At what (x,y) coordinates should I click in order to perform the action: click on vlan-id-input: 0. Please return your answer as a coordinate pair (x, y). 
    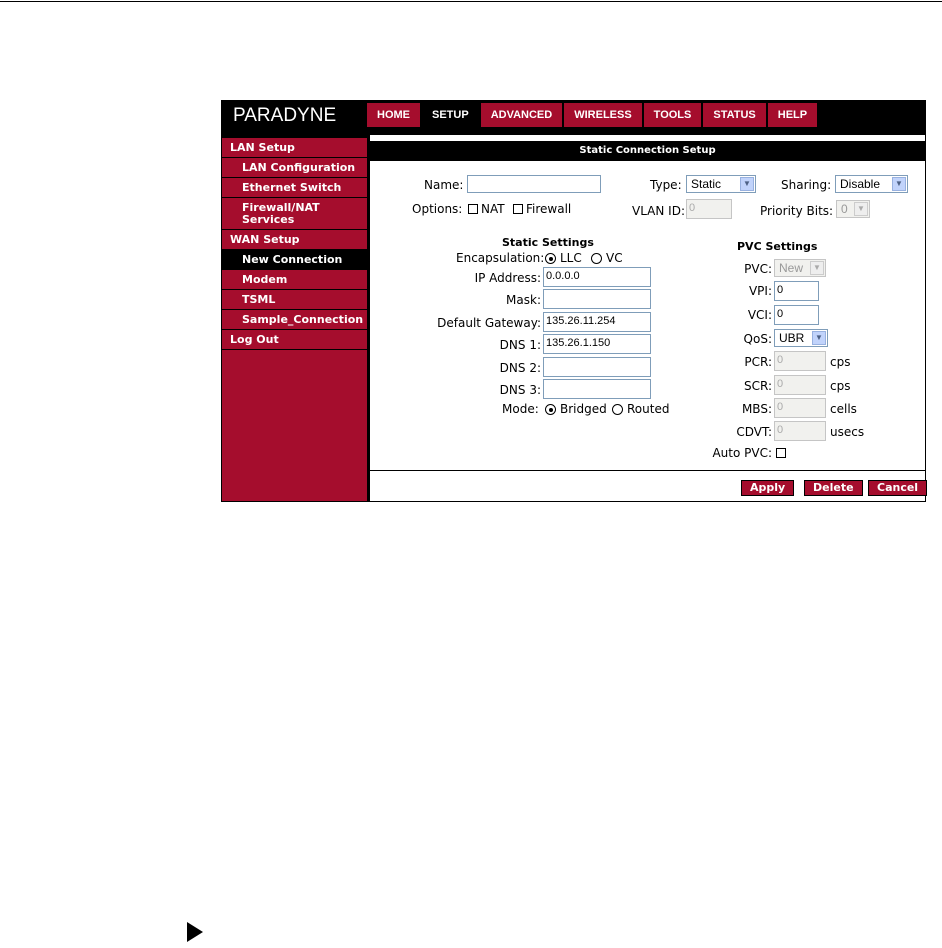
    Looking at the image, I should click on (709, 209).